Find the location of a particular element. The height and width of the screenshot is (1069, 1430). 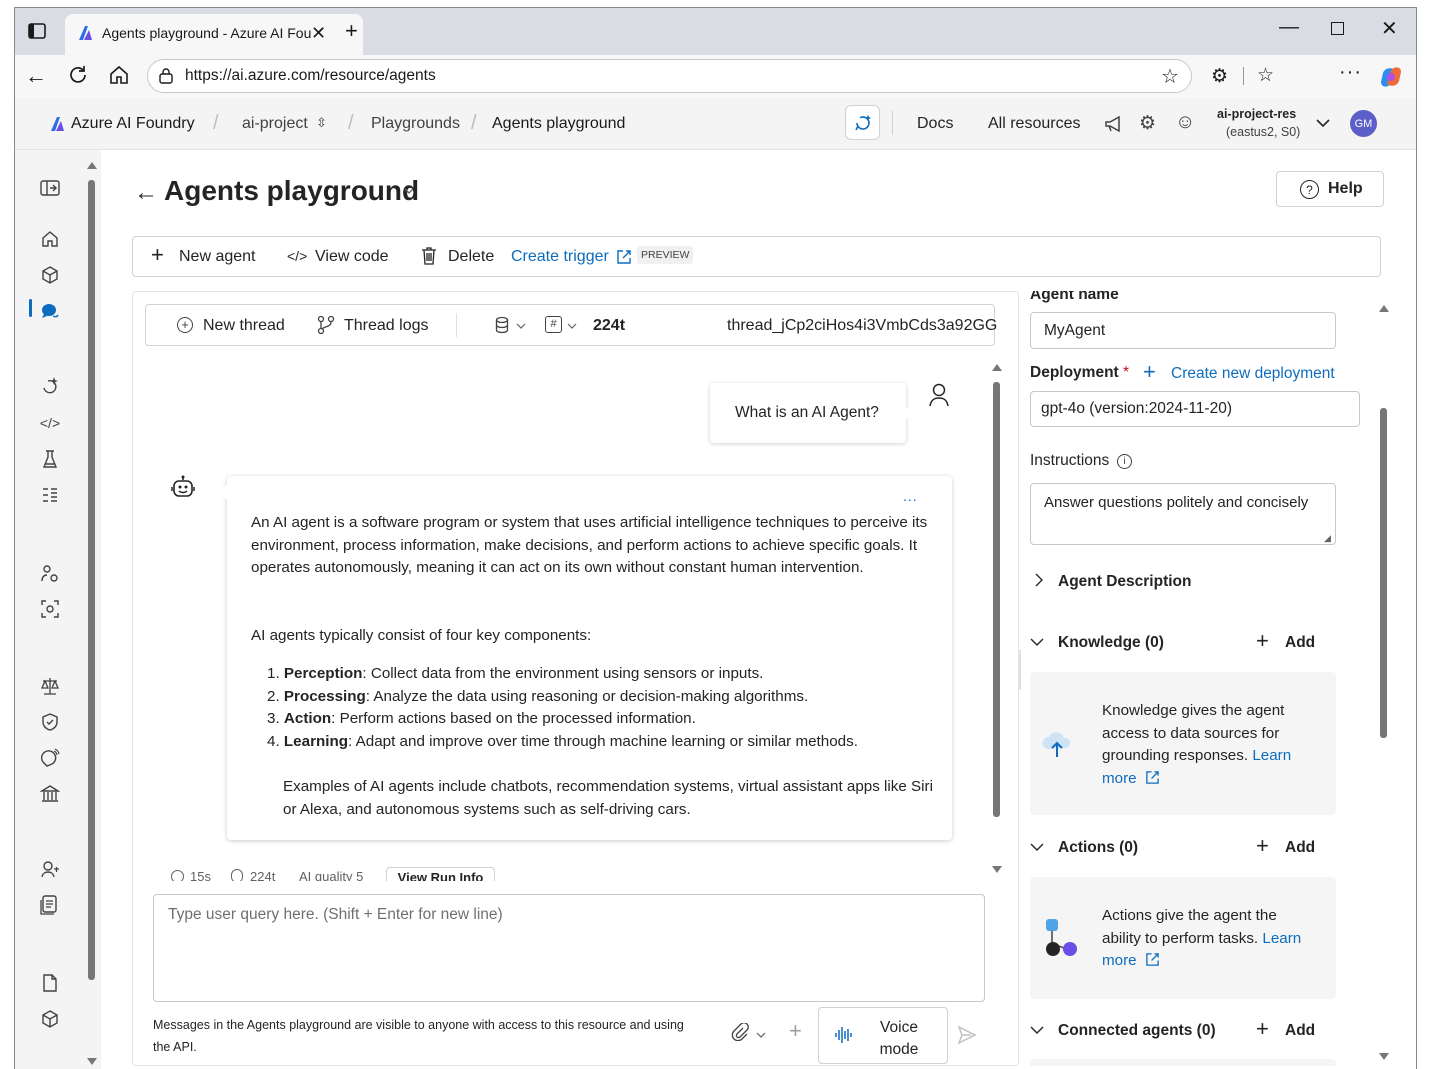

model-catalog-icon is located at coordinates (50, 275).